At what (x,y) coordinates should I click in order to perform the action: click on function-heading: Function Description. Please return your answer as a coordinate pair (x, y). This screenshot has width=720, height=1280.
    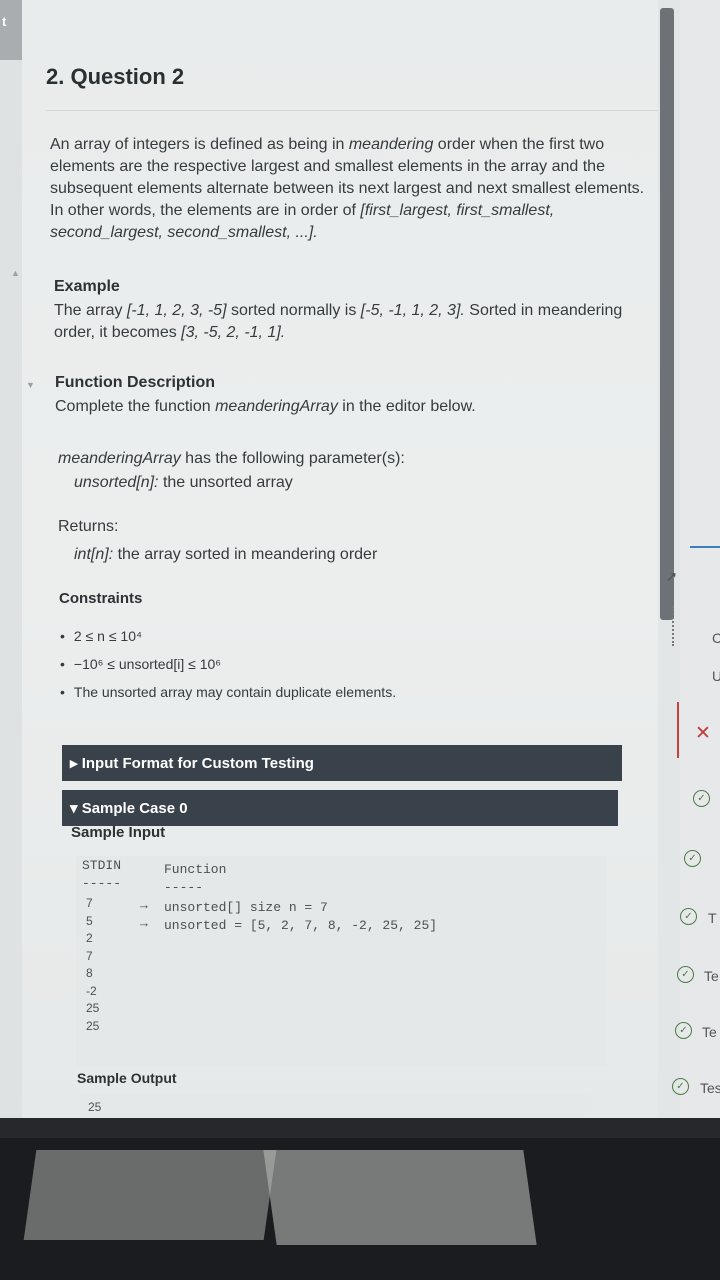
    Looking at the image, I should click on (135, 382).